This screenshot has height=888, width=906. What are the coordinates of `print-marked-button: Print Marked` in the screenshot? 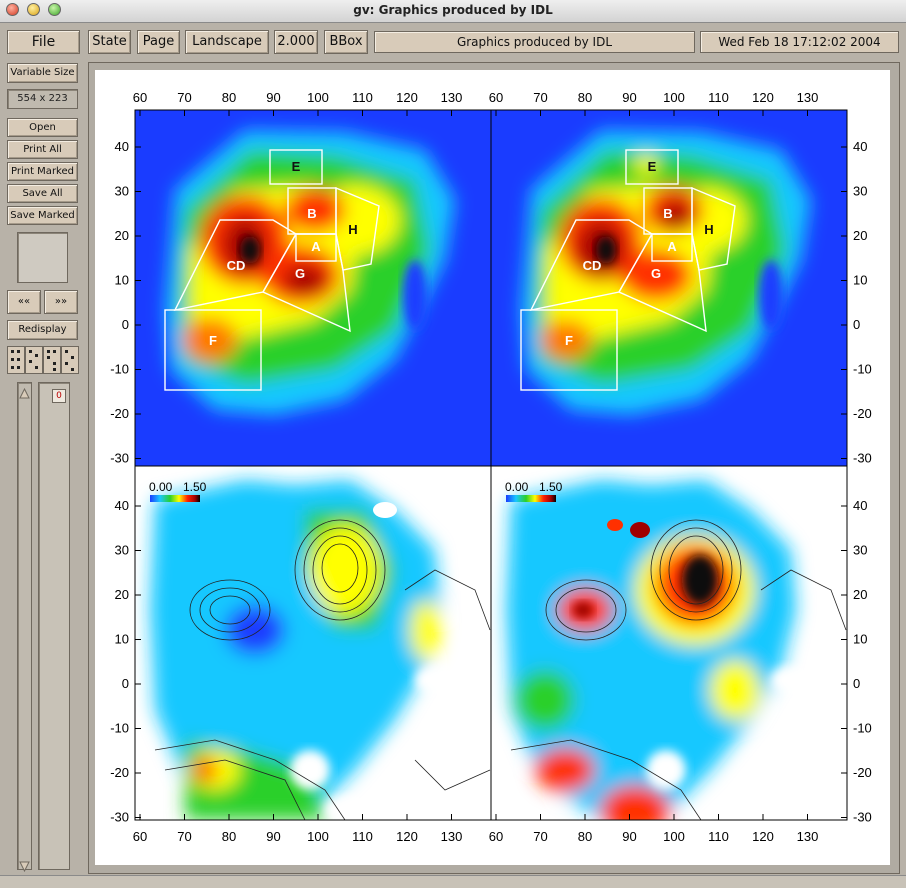 It's located at (42, 171).